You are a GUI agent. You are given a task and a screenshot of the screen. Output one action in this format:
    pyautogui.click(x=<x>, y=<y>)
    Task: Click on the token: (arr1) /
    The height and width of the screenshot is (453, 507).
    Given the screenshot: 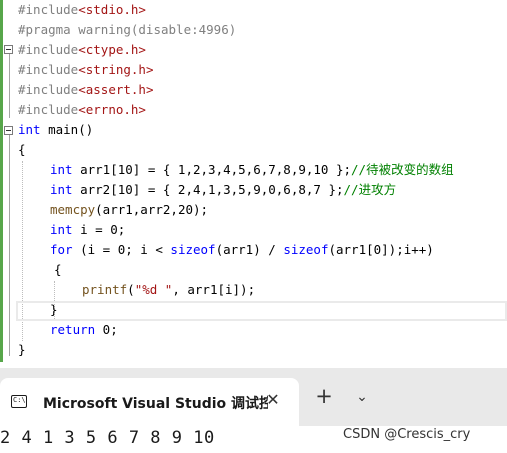 What is the action you would take?
    pyautogui.click(x=249, y=249)
    